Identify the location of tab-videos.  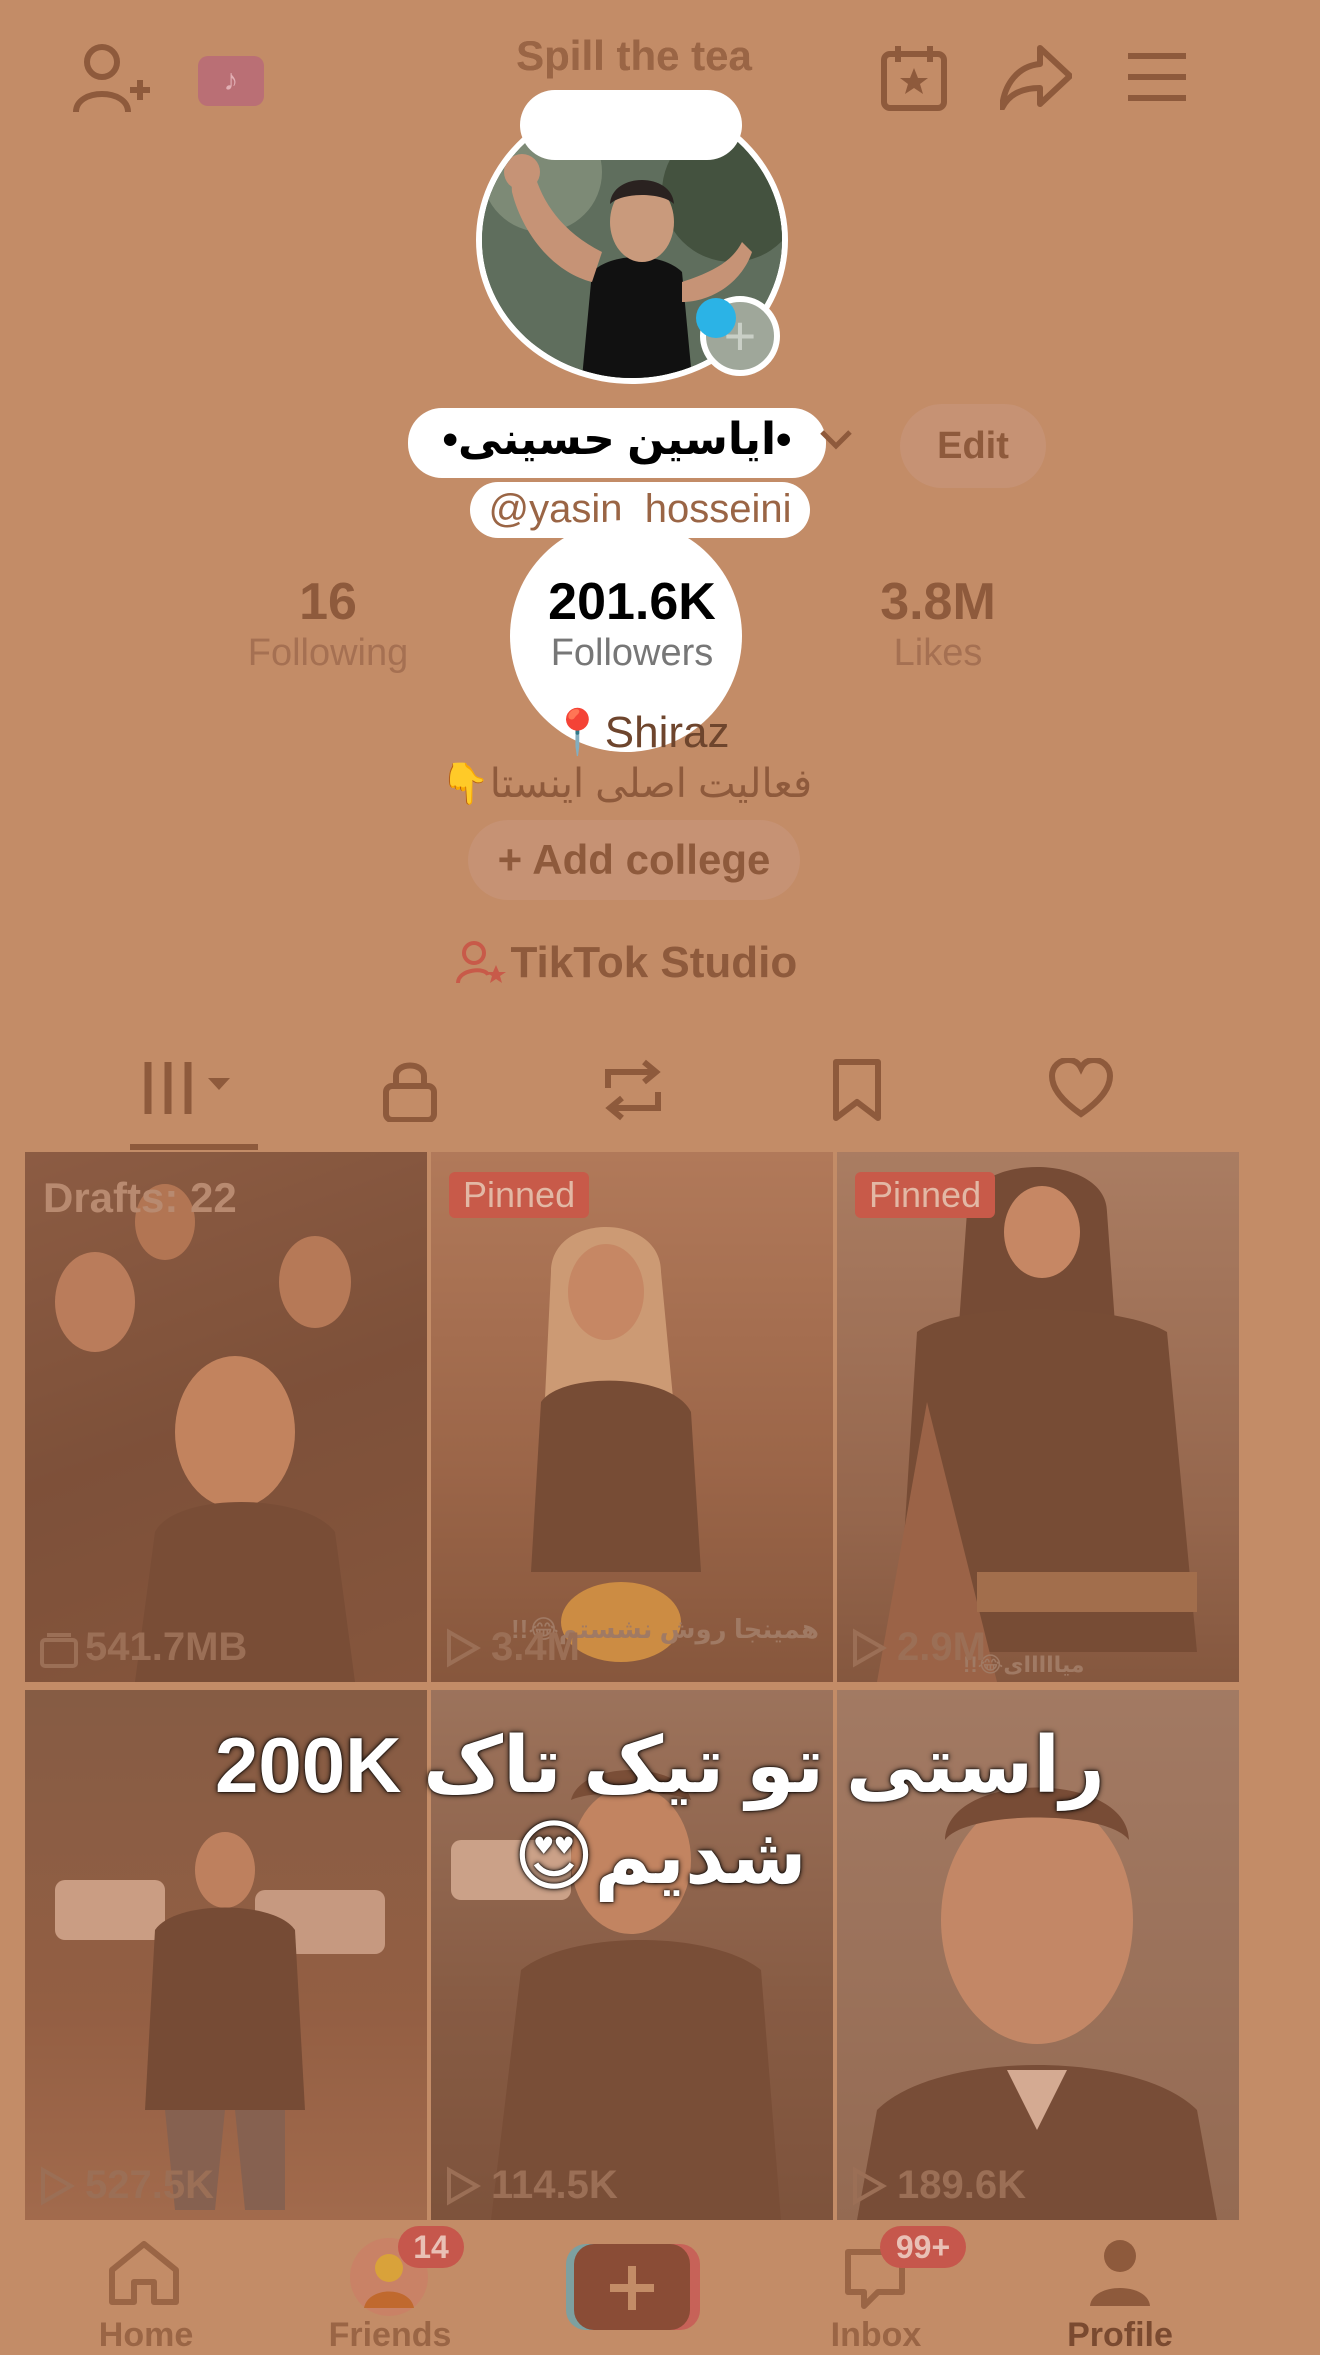
(184, 1093).